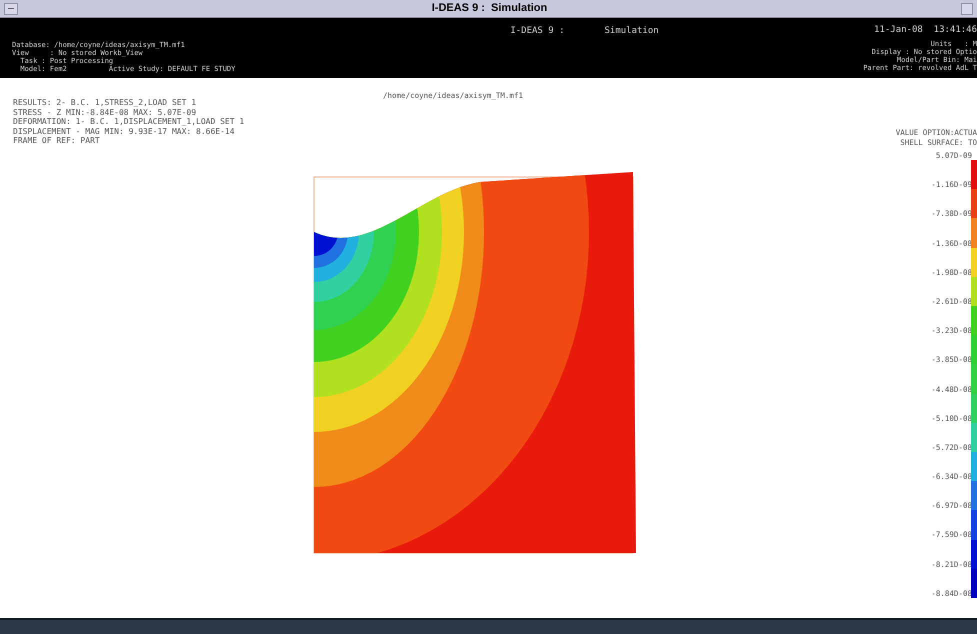 The width and height of the screenshot is (977, 634). Describe the element at coordinates (57, 141) in the screenshot. I see `result-line: FRAME OF REF: PART` at that location.